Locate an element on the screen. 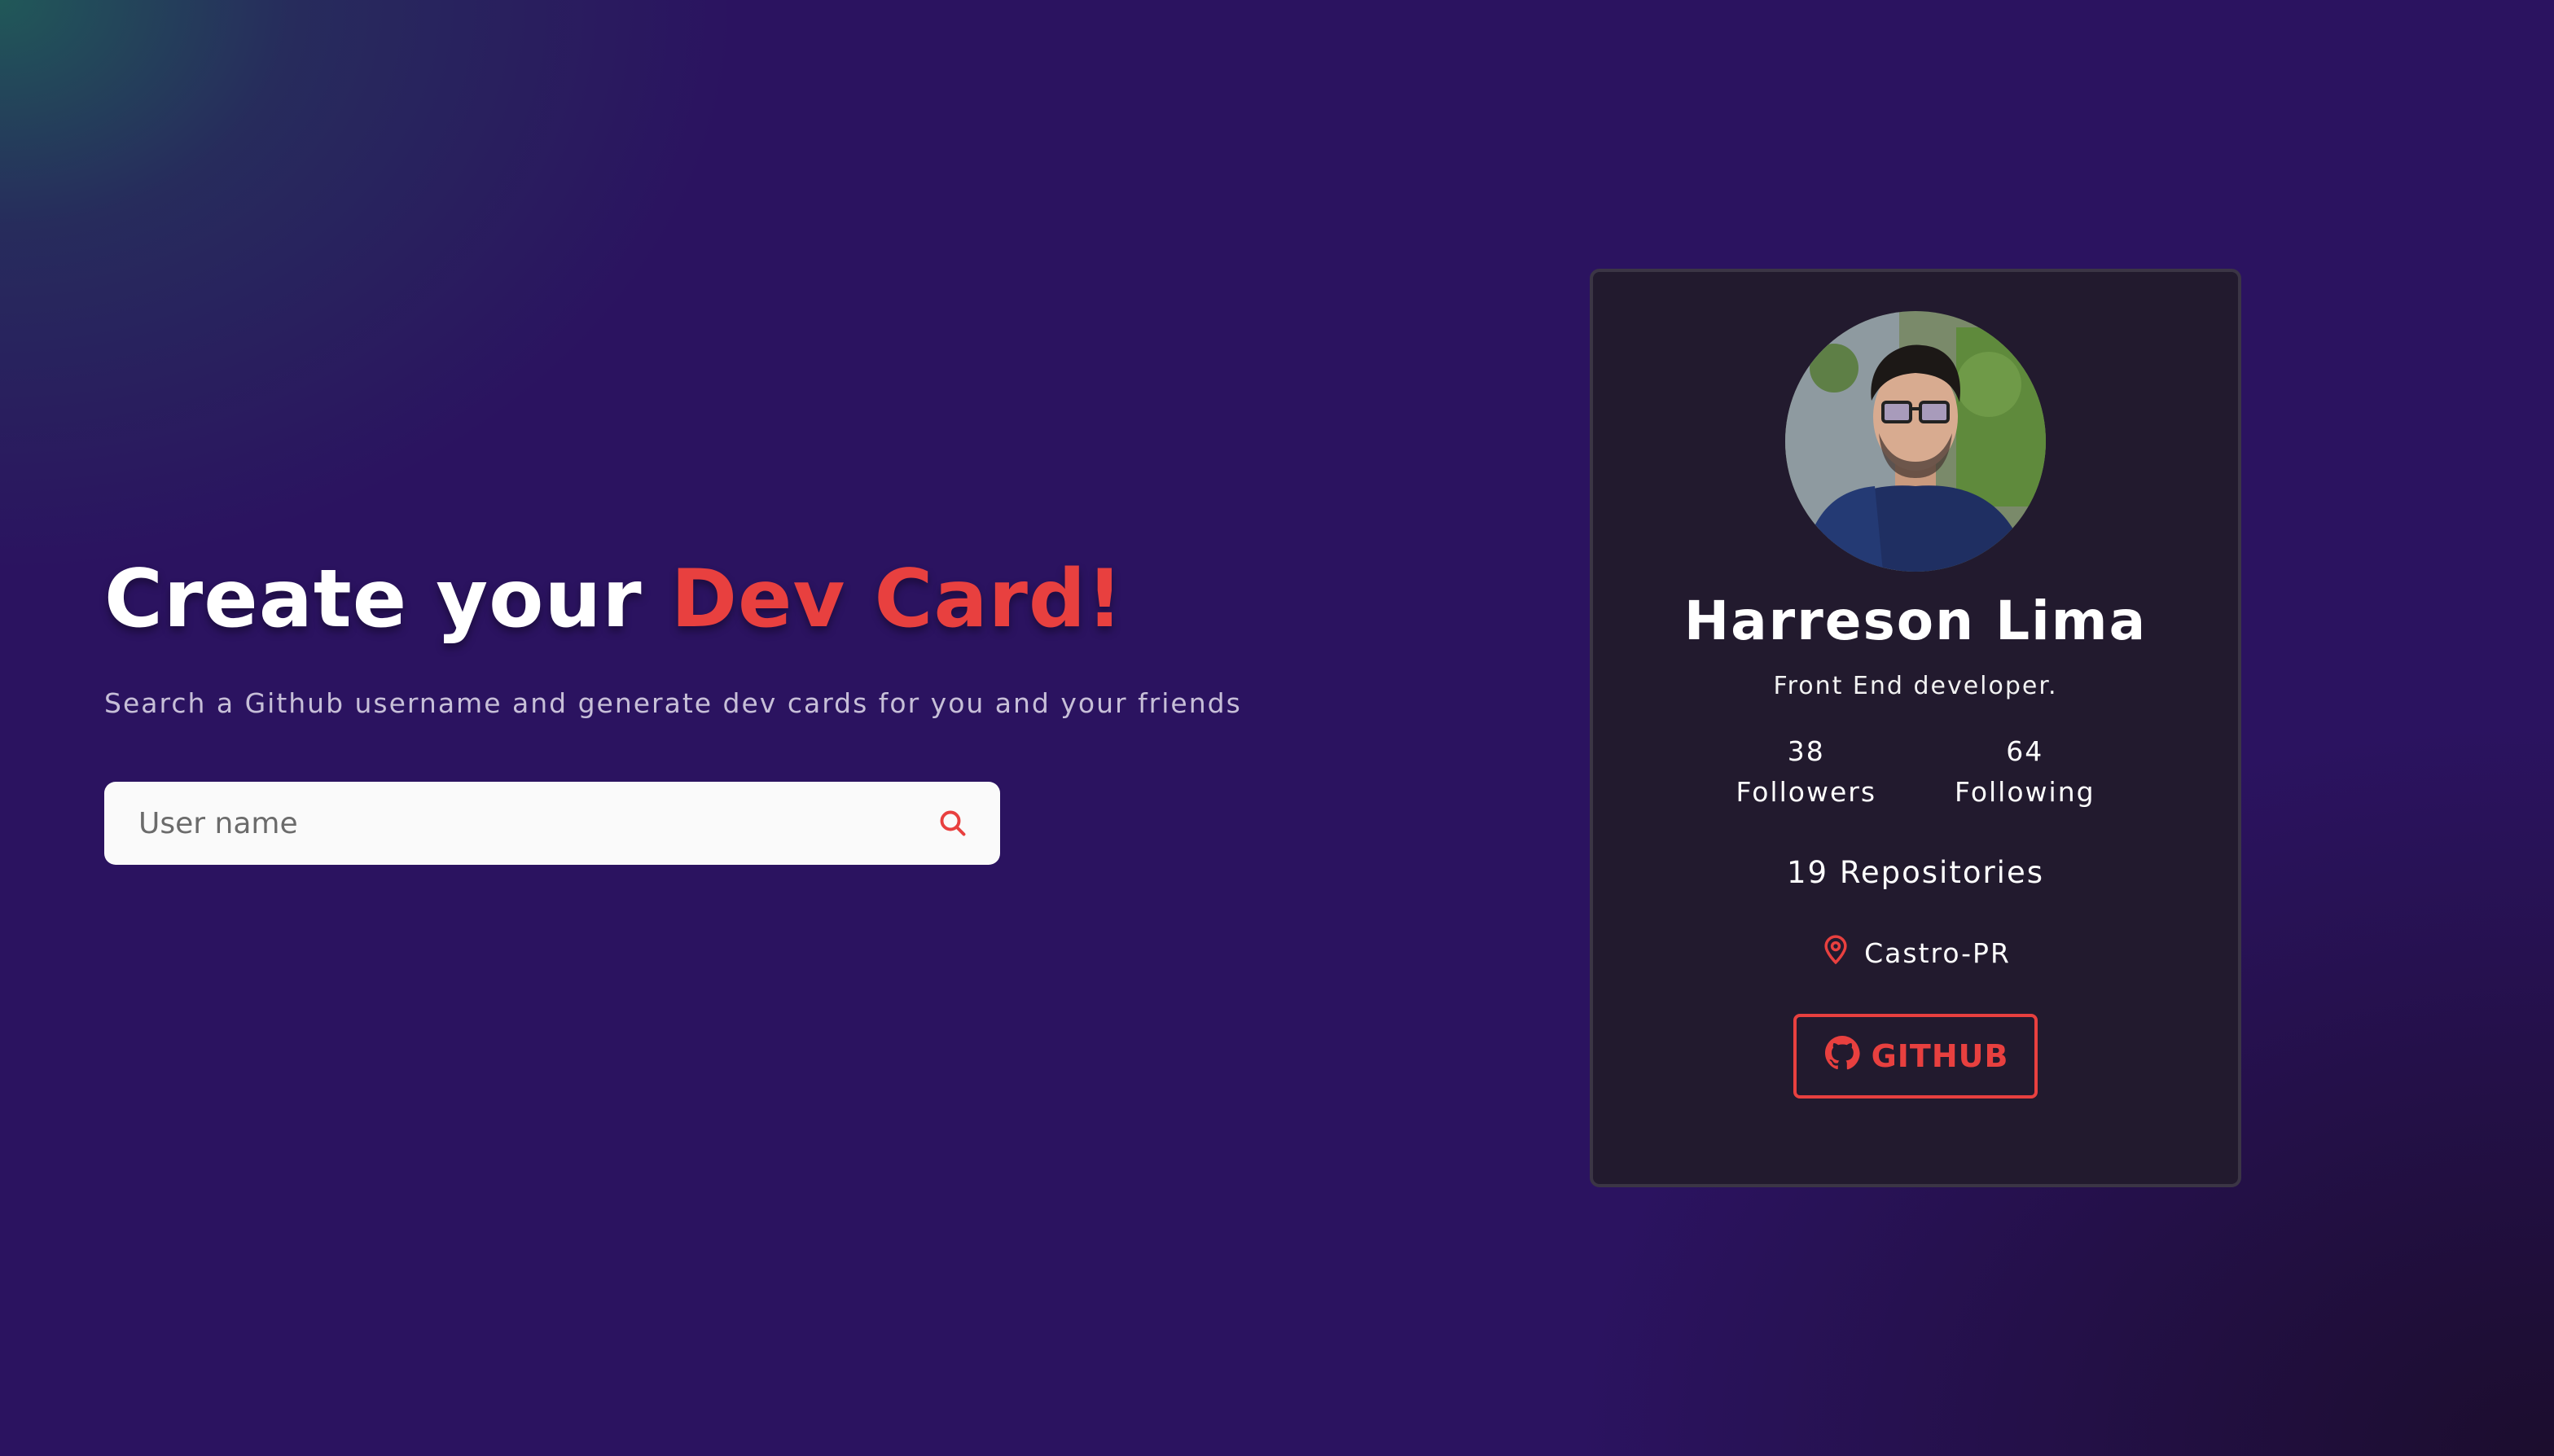  github-icon is located at coordinates (1842, 1056).